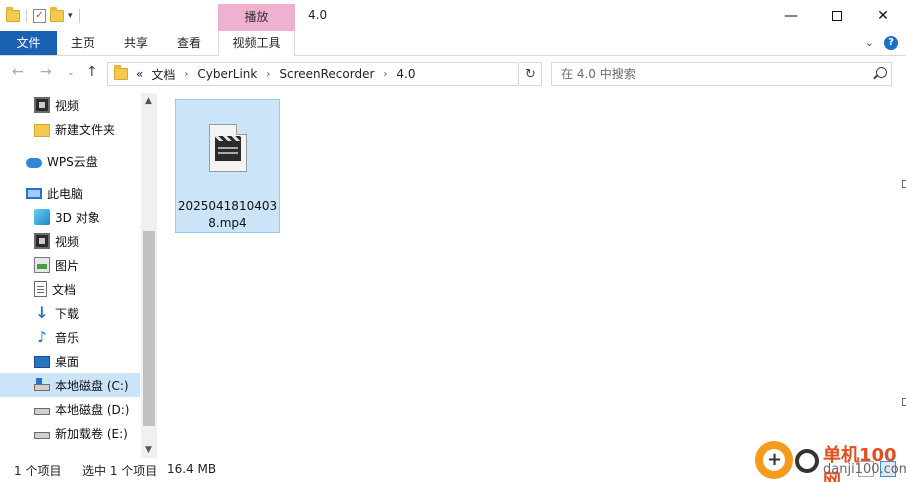  Describe the element at coordinates (77, 217) in the screenshot. I see `nav-item-label: 3D 对象` at that location.